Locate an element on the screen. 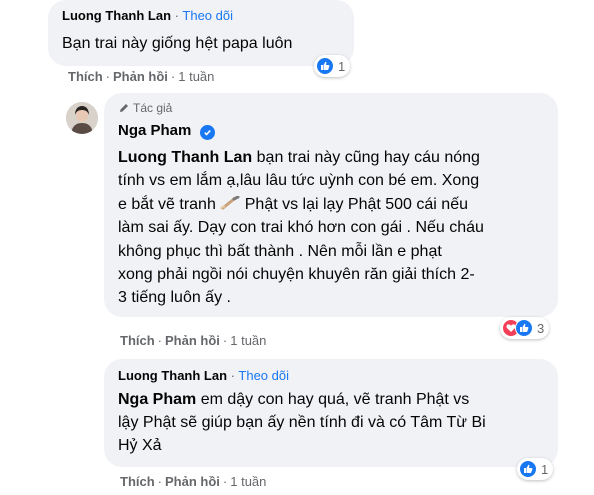 This screenshot has width=594, height=495. comment-1-header: Luong Thanh Lan · Theo dõi is located at coordinates (147, 15).